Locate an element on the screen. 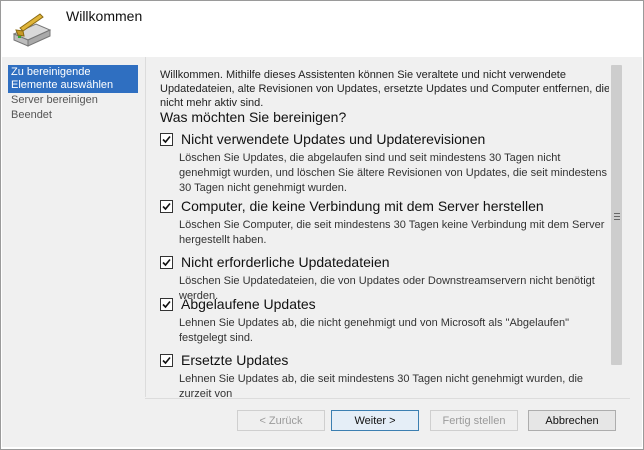 The width and height of the screenshot is (644, 450). page-title: Willkommen is located at coordinates (104, 16).